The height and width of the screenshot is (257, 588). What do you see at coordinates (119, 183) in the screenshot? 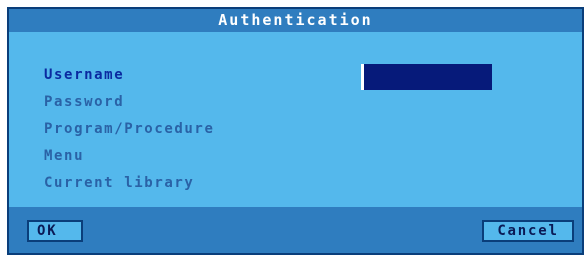
I see `current-library-label: Current library` at bounding box center [119, 183].